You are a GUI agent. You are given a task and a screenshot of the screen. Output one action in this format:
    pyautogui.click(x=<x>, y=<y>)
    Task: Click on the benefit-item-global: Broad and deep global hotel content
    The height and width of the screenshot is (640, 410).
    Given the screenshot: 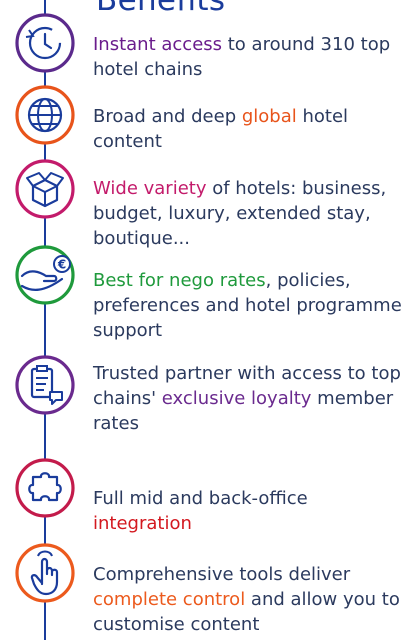 What is the action you would take?
    pyautogui.click(x=248, y=129)
    